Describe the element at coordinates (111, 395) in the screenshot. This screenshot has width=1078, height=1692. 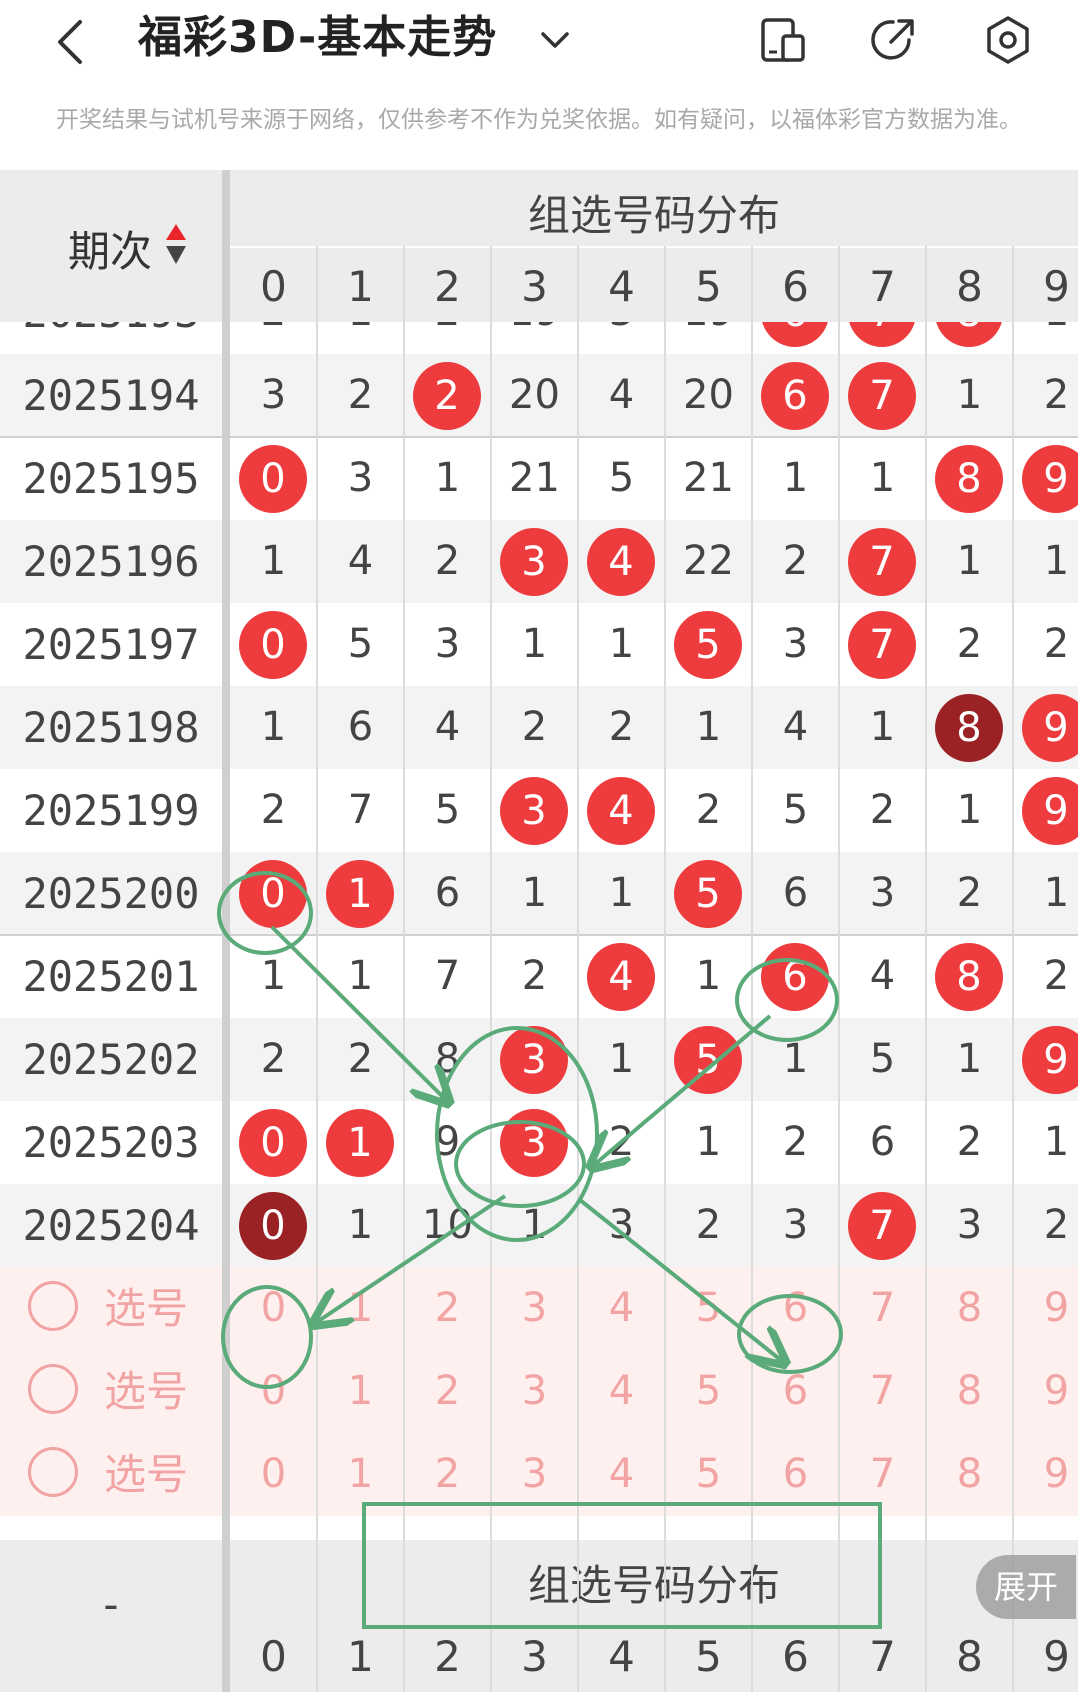
I see `issue-number: 2025194` at that location.